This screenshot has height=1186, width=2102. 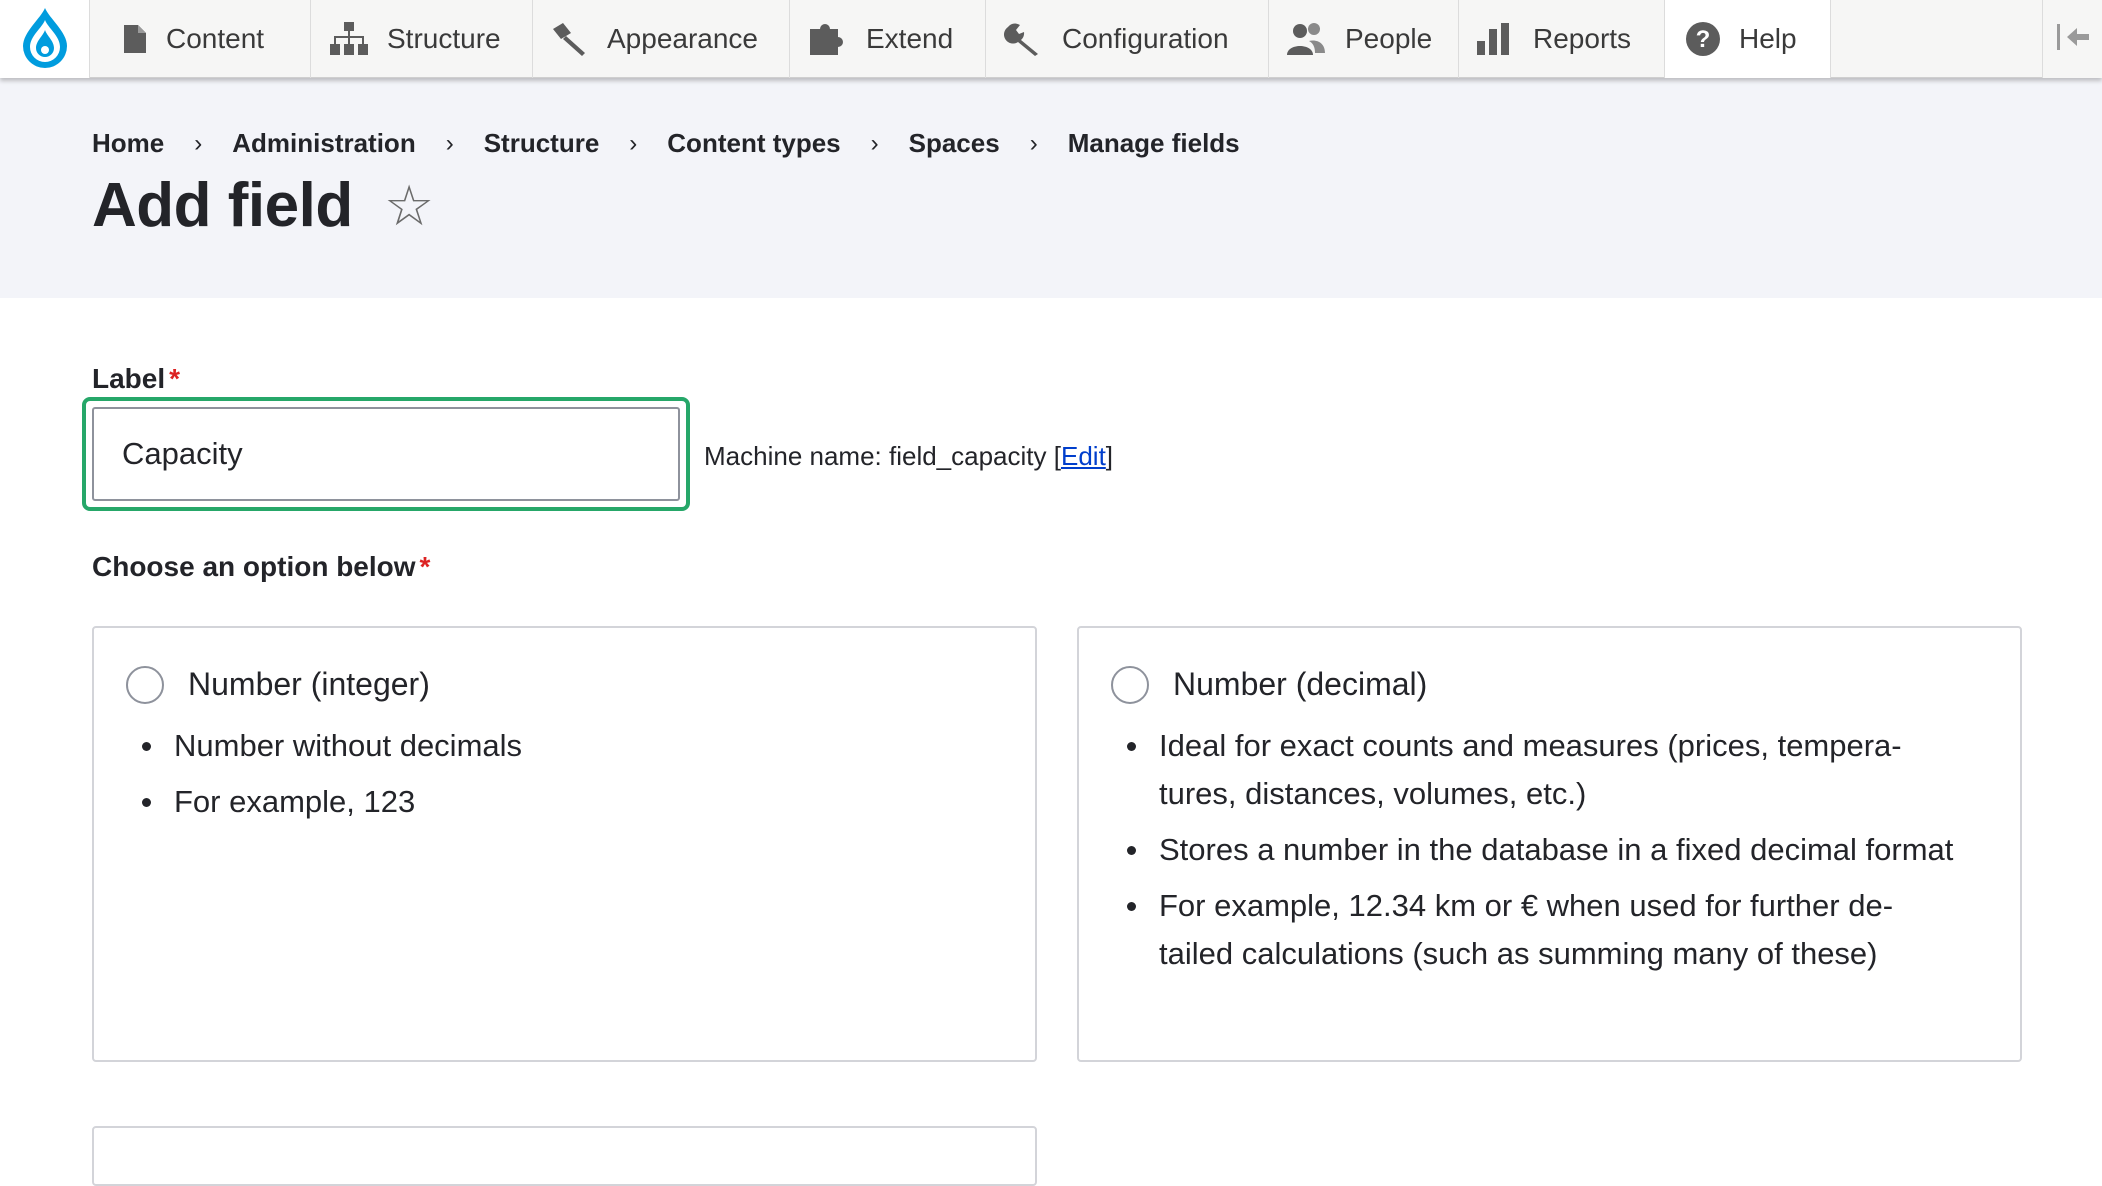 I want to click on machine-name: Machine name: field_capacity [Edit], so click(x=908, y=456).